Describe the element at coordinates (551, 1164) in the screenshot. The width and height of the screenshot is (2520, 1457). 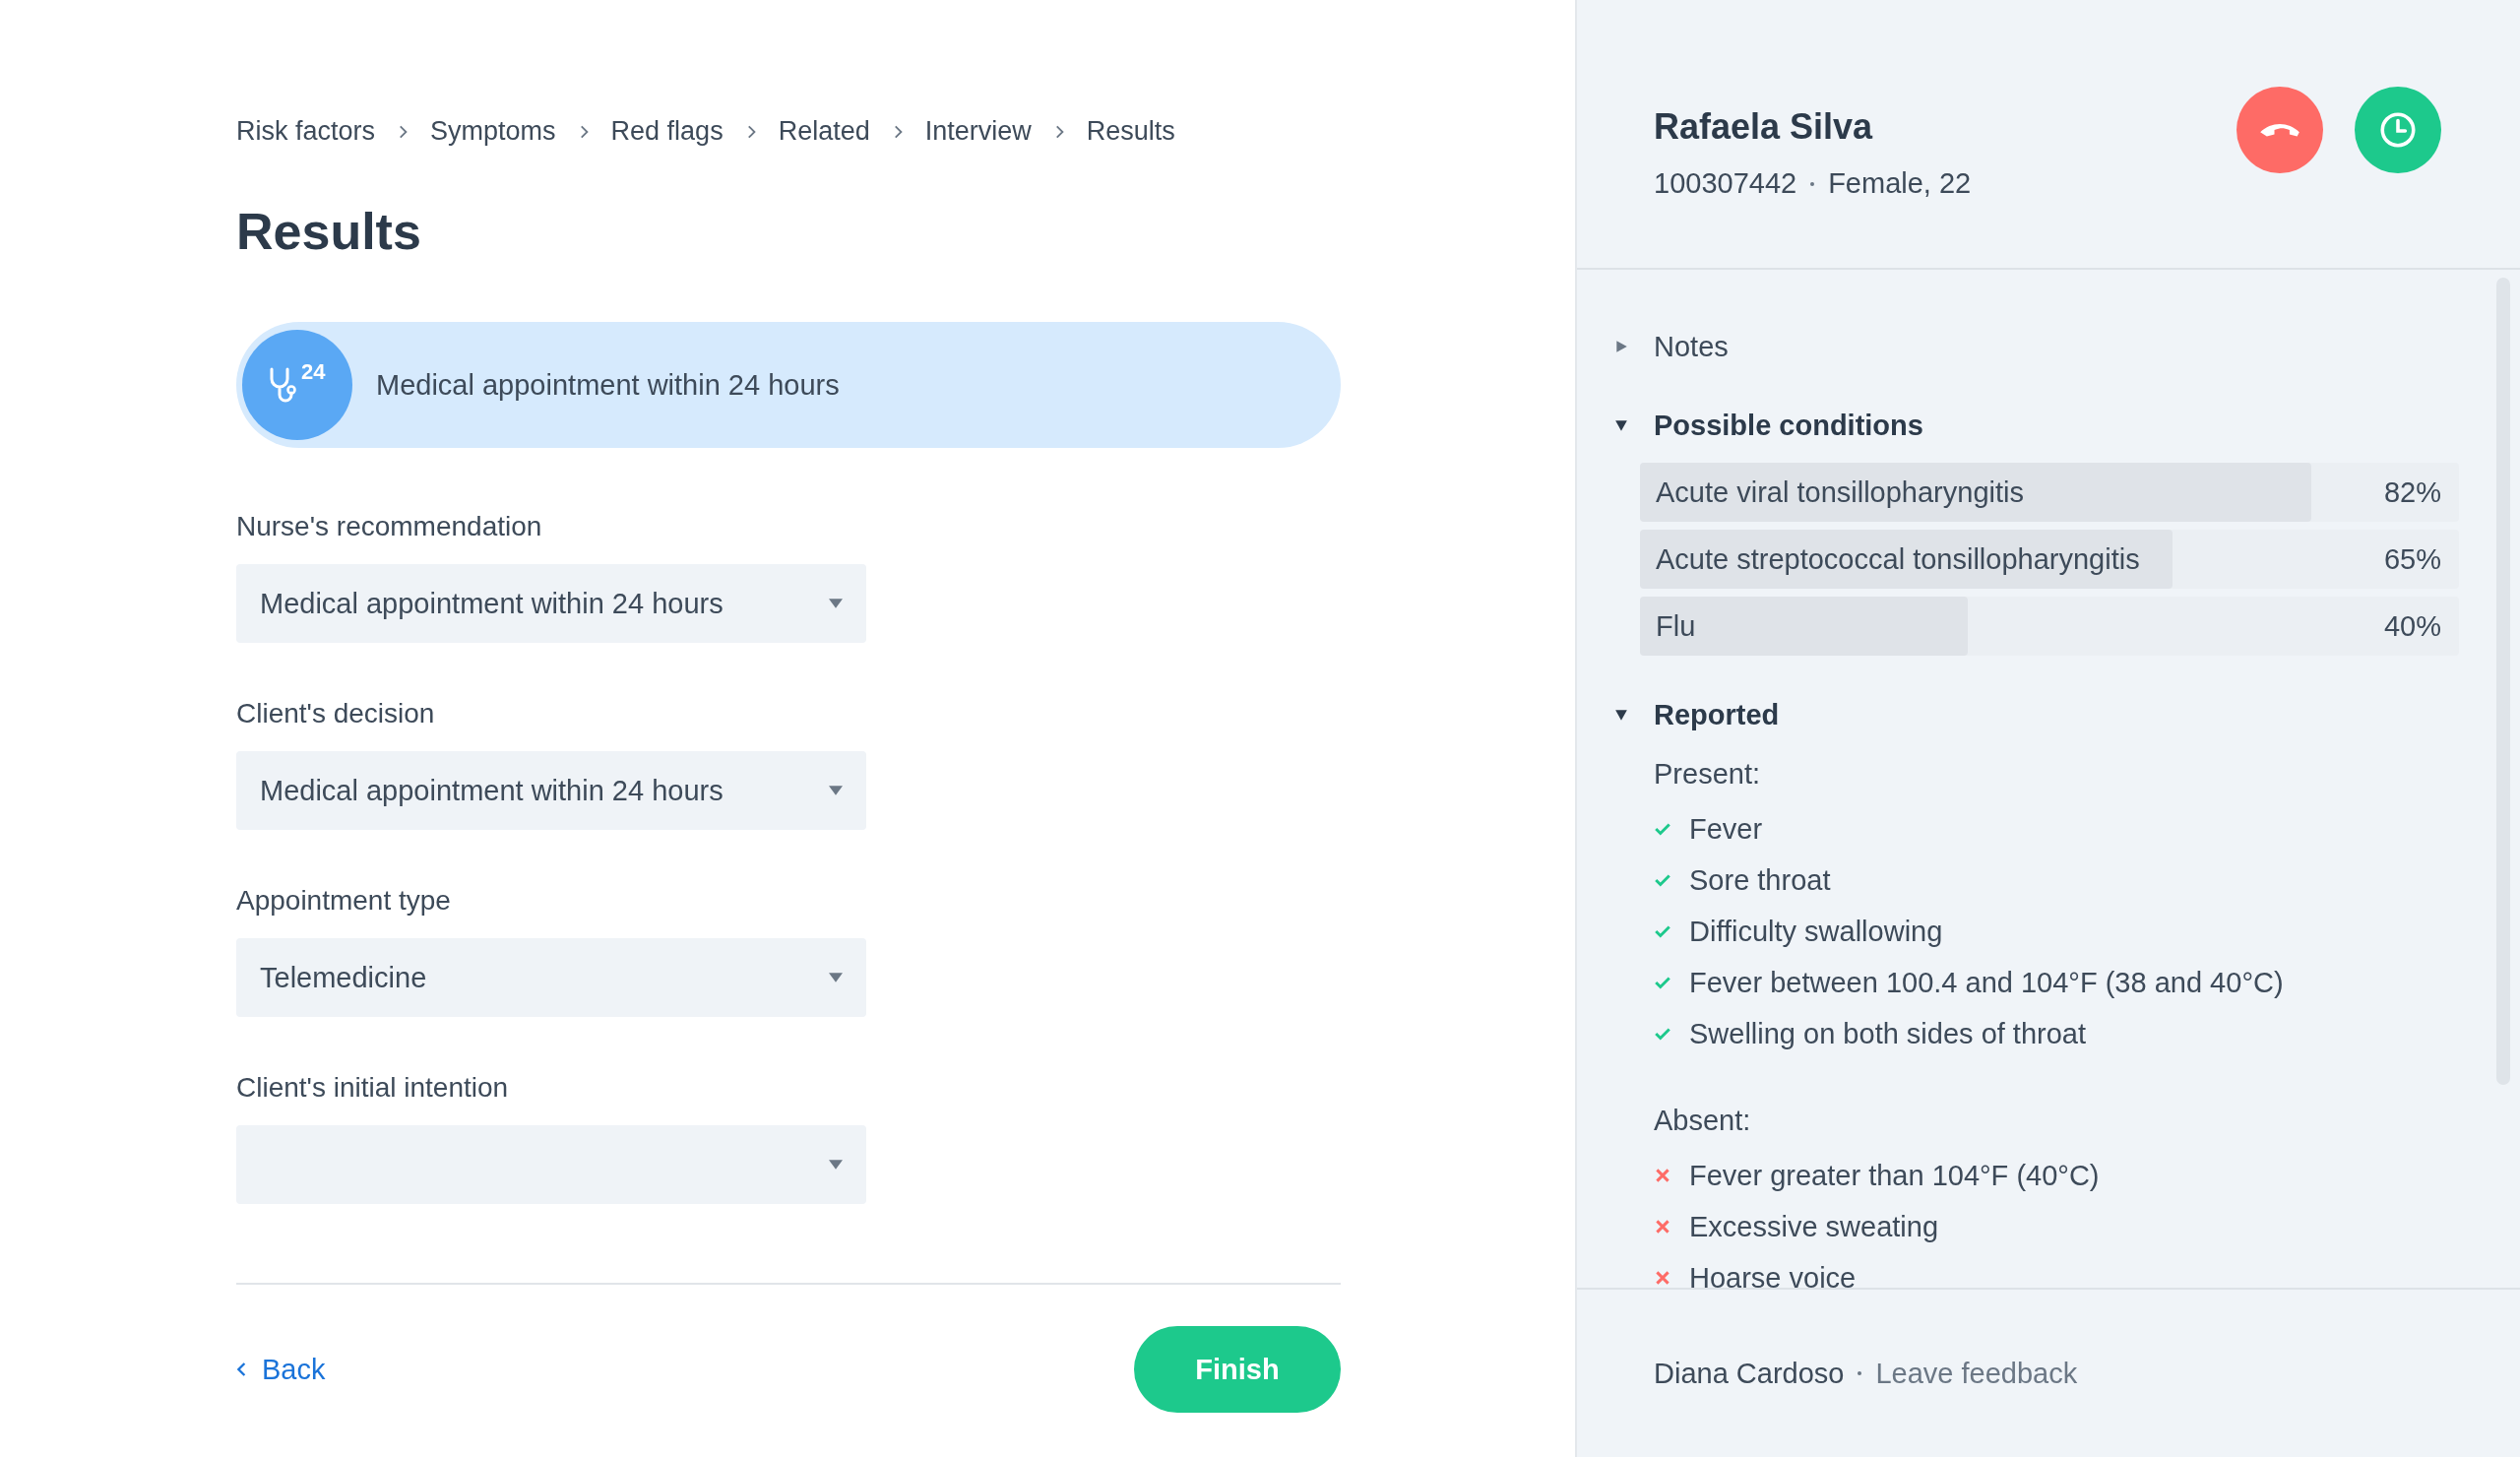
I see `dropdown-field` at that location.